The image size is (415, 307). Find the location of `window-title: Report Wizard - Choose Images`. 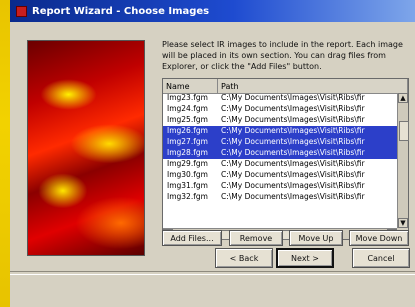

window-title: Report Wizard - Choose Images is located at coordinates (121, 11).